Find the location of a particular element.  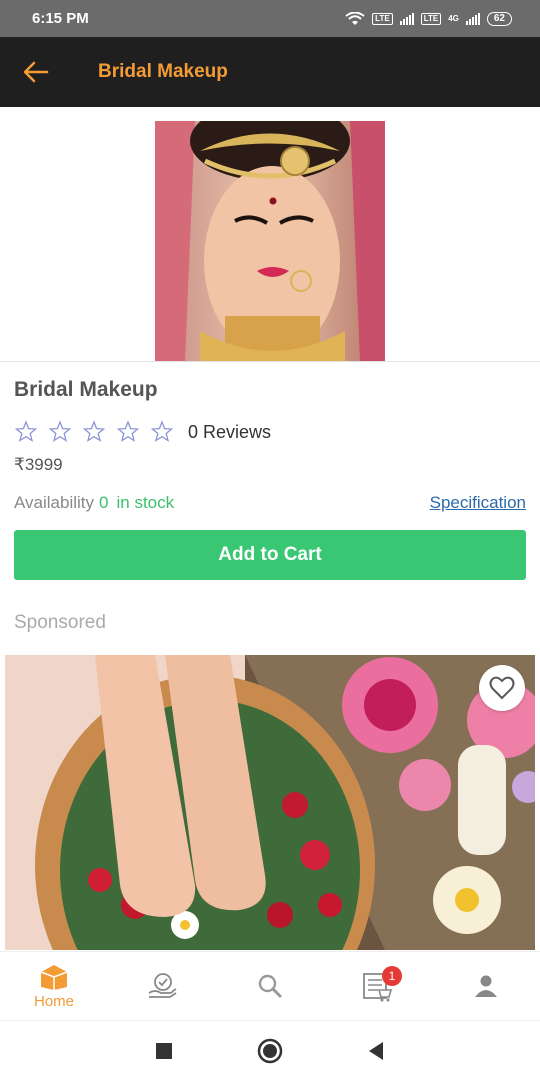

nav-profile is located at coordinates (486, 986).